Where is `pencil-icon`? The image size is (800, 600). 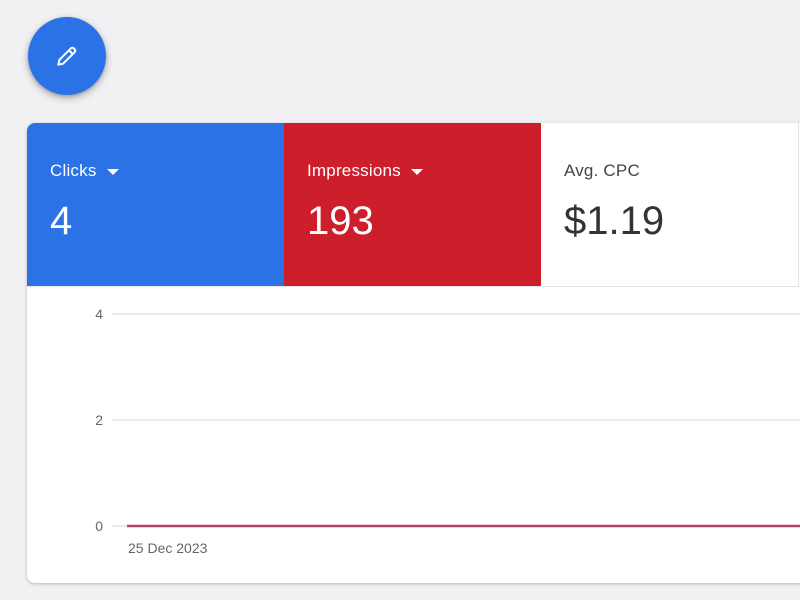
pencil-icon is located at coordinates (67, 56).